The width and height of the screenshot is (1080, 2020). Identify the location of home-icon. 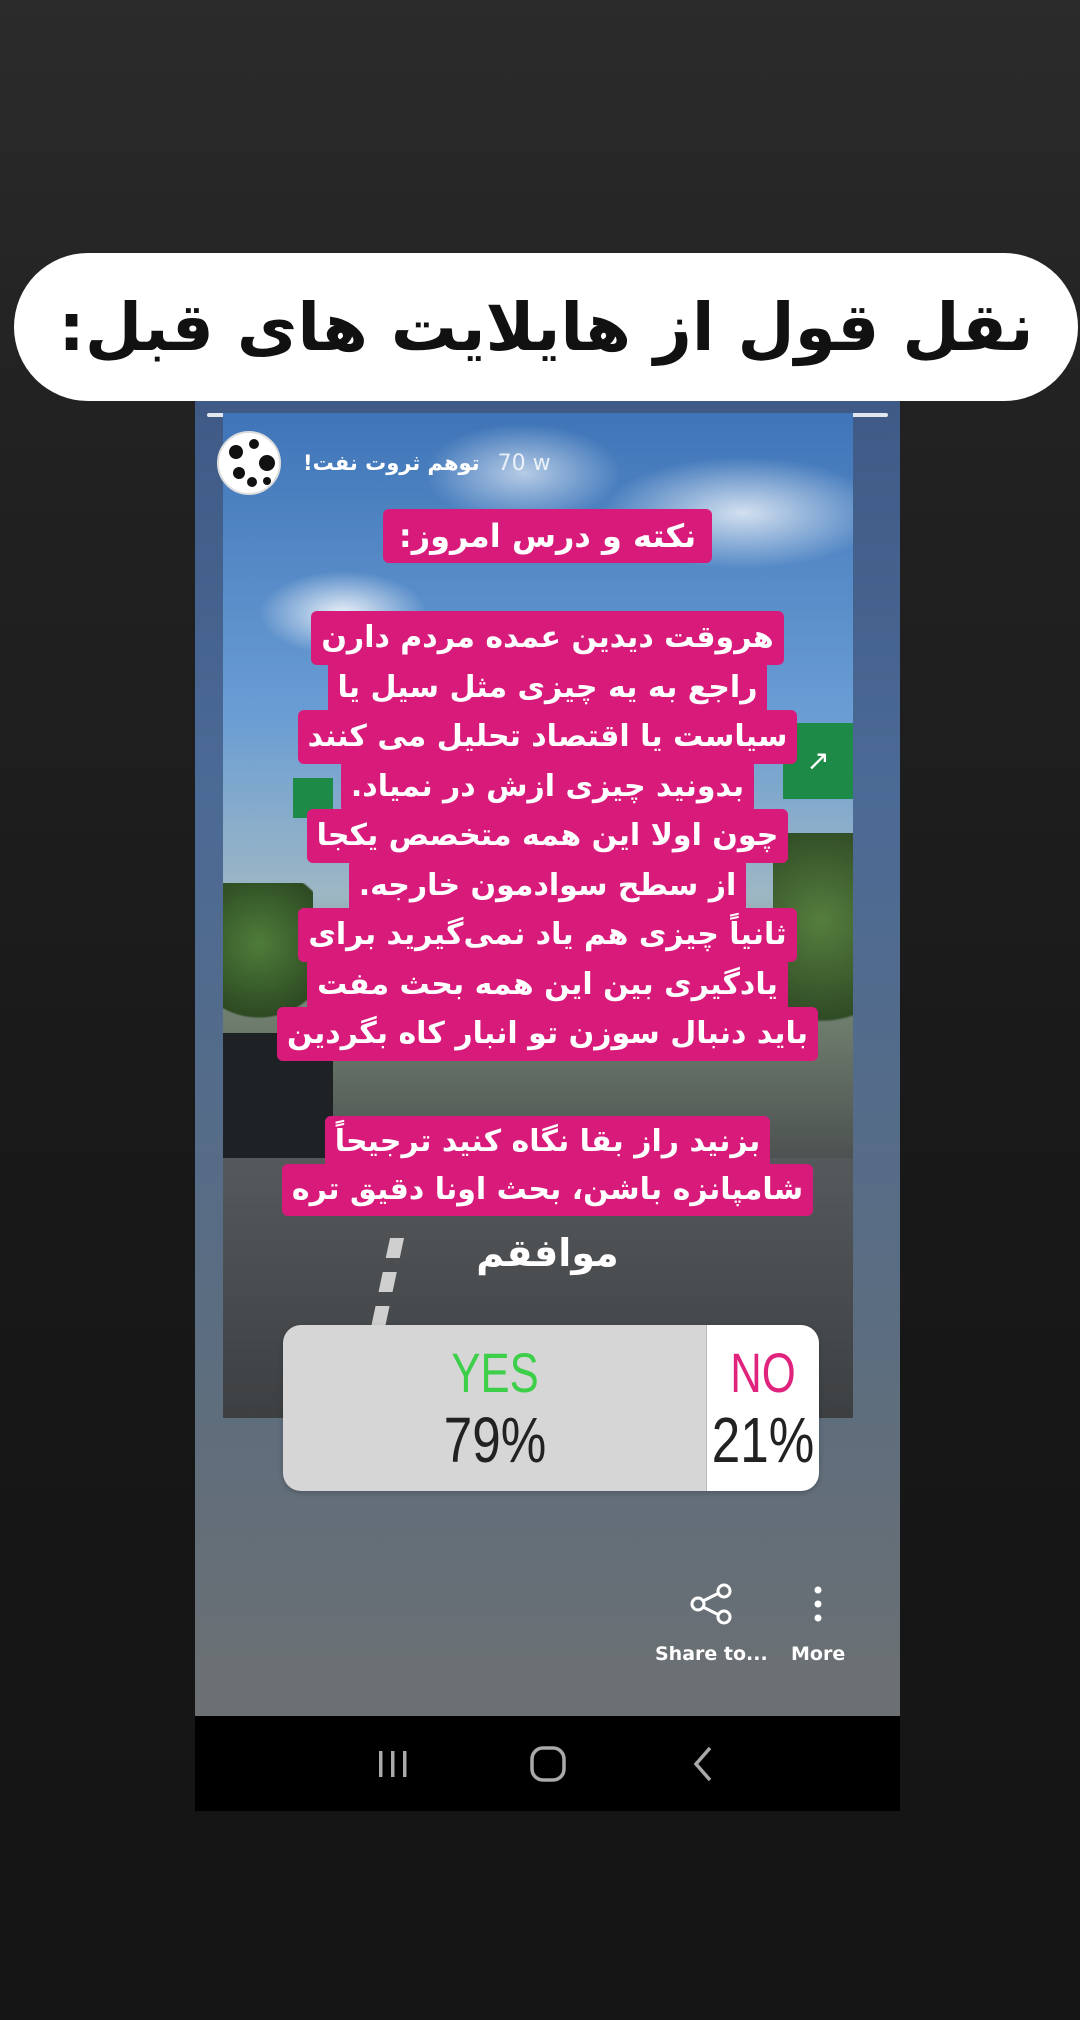
(547, 1763).